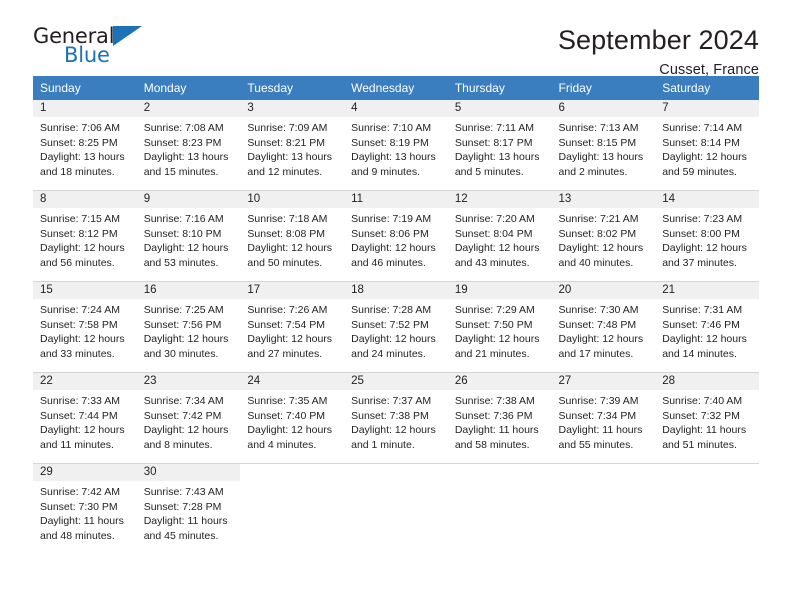 The height and width of the screenshot is (612, 792). I want to click on sunset-time: Sunset: 7:34 PM, so click(597, 415).